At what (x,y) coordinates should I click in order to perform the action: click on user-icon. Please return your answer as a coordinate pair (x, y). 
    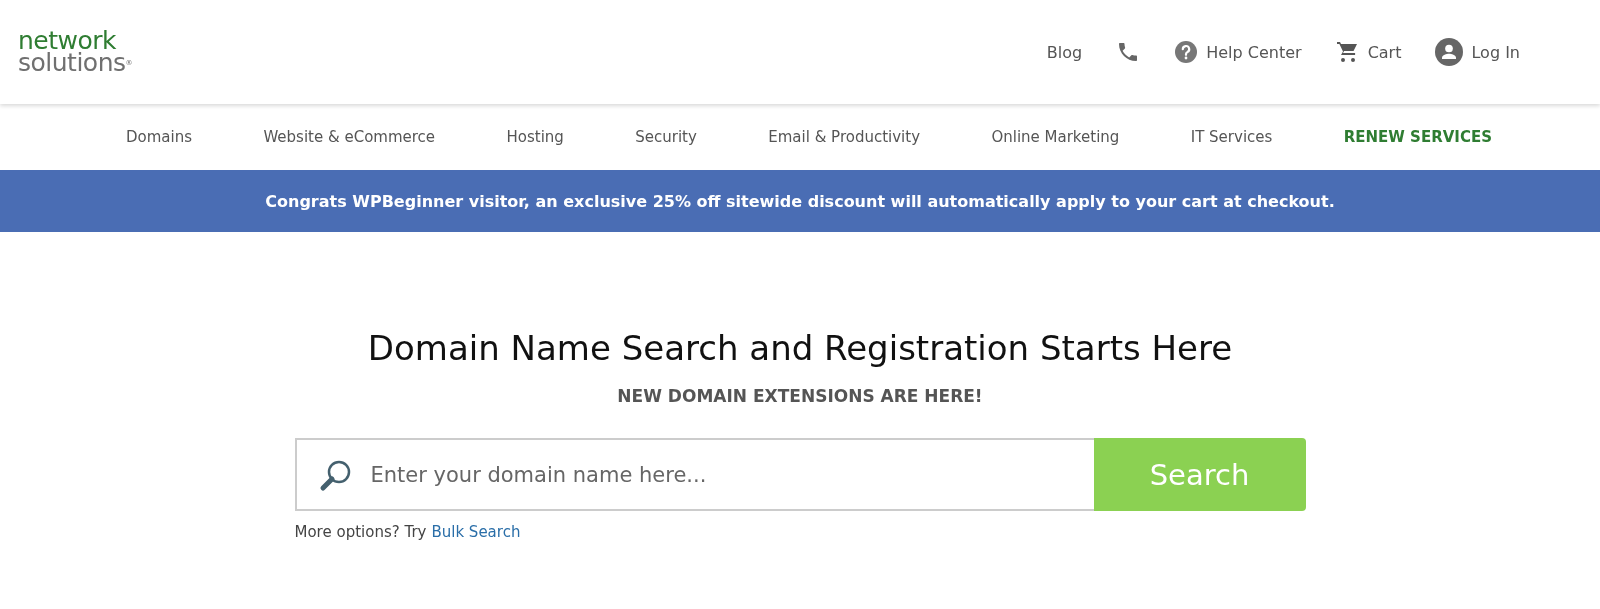
    Looking at the image, I should click on (1449, 52).